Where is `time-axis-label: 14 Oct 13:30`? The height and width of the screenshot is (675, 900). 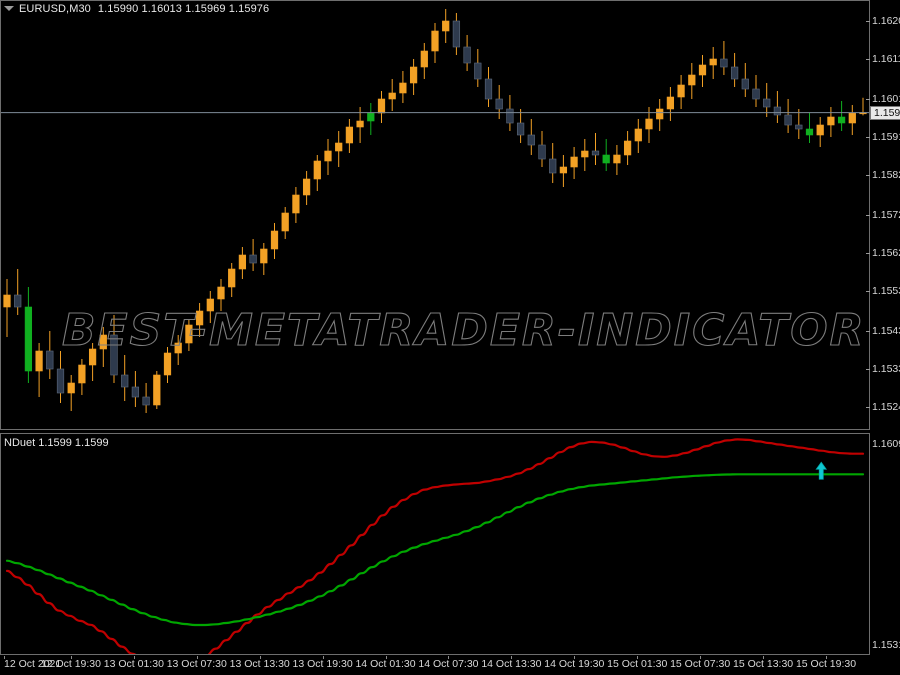
time-axis-label: 14 Oct 13:30 is located at coordinates (511, 664).